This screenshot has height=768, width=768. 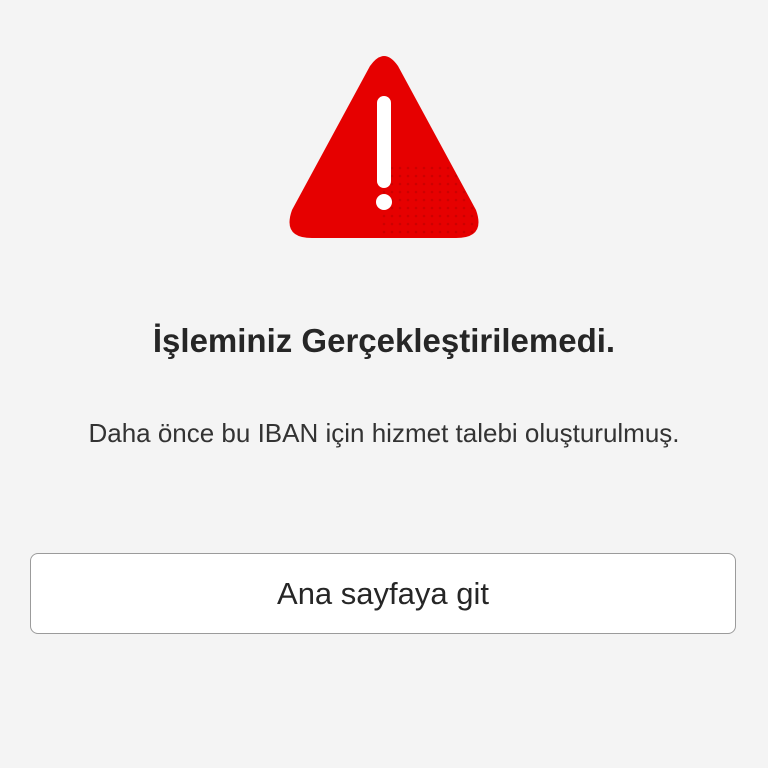 What do you see at coordinates (384, 340) in the screenshot?
I see `error-title: İşleminiz Gerçekleştirilemedi.` at bounding box center [384, 340].